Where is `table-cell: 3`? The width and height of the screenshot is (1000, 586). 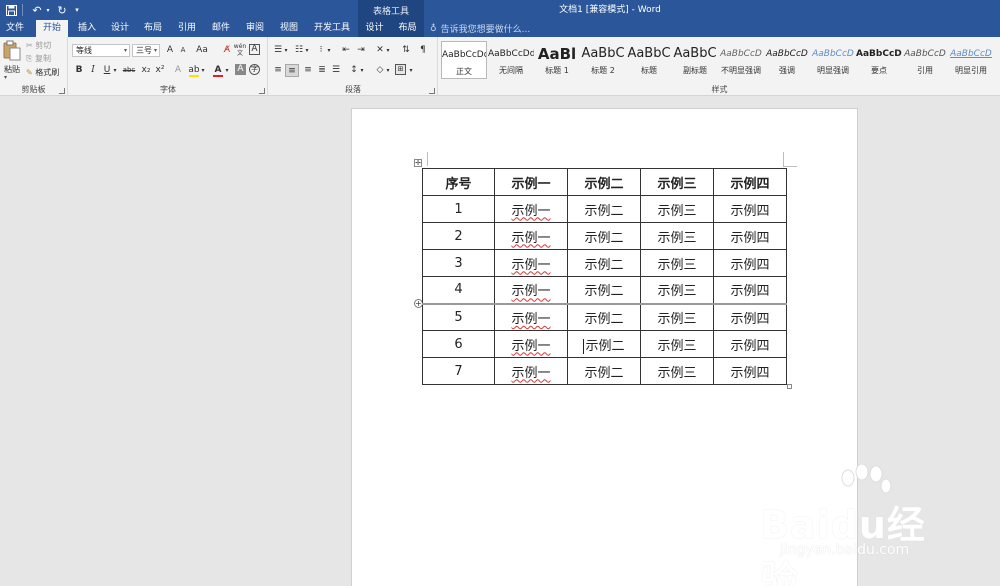 table-cell: 3 is located at coordinates (458, 263).